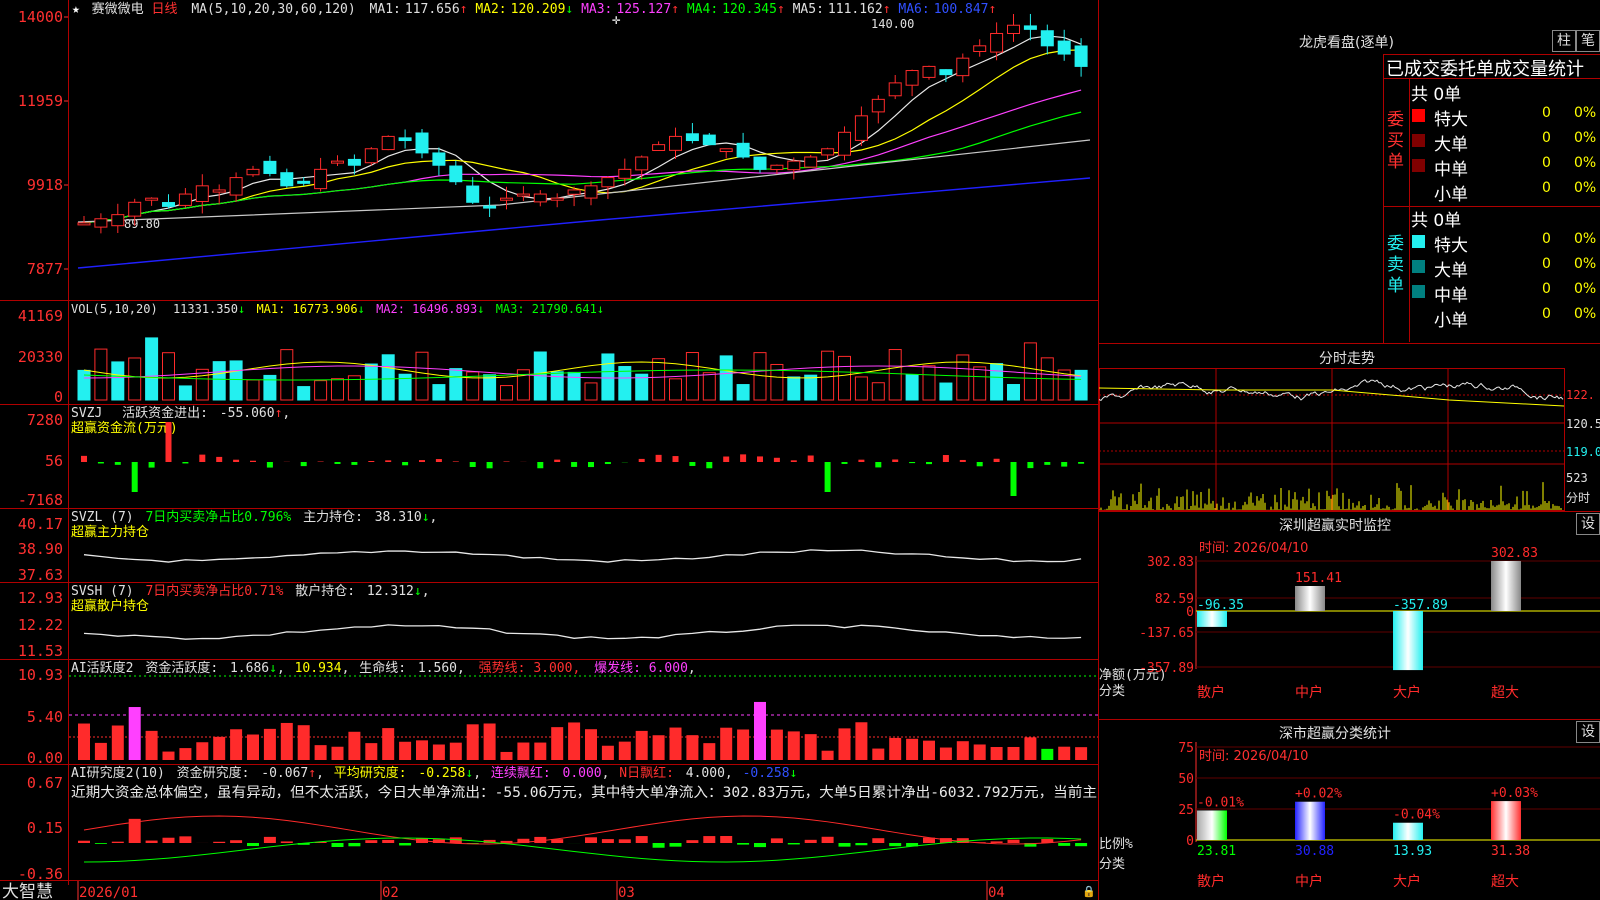 The image size is (1600, 900). Describe the element at coordinates (1416, 815) in the screenshot. I see `bar-value-label: -0.04%` at that location.